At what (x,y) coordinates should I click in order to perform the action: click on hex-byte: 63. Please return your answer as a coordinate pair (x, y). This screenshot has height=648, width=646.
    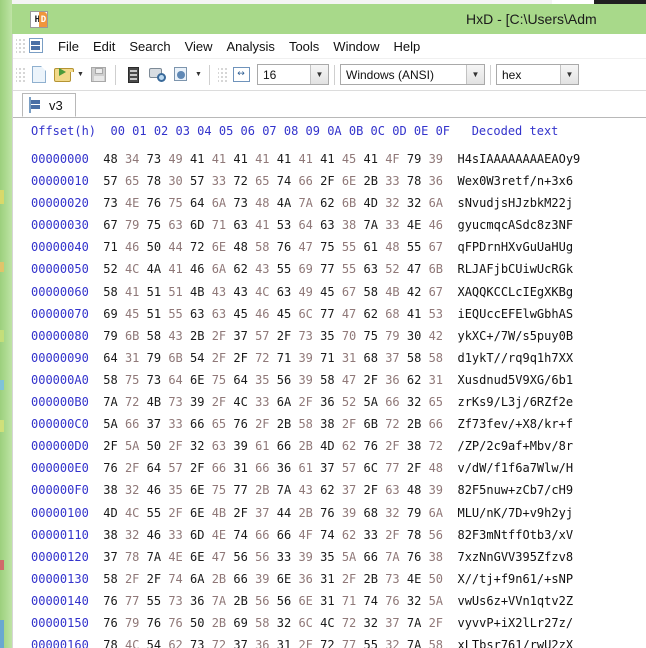
    Looking at the image, I should click on (244, 225).